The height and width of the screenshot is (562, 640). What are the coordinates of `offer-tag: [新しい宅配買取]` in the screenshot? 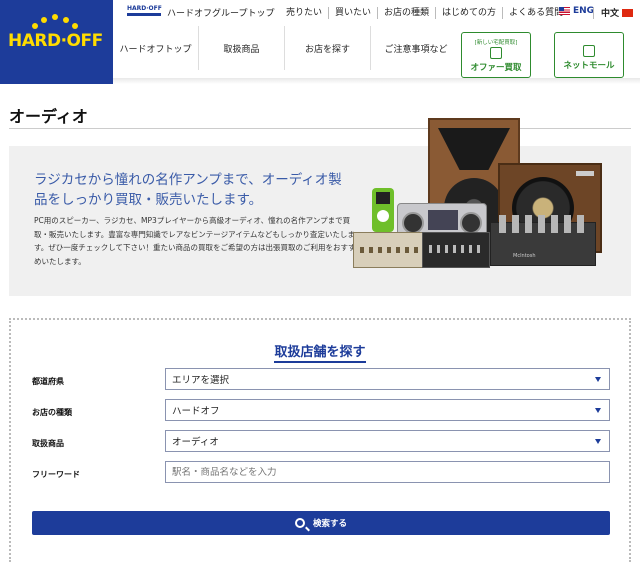 It's located at (496, 42).